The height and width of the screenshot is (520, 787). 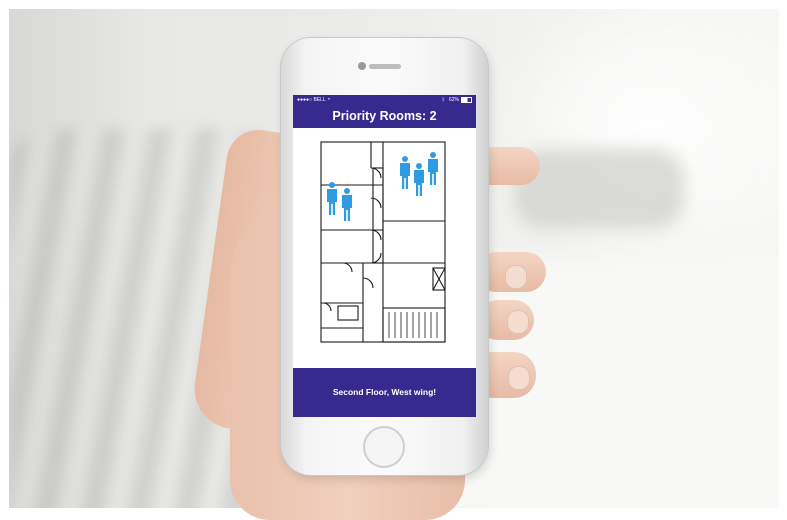 What do you see at coordinates (378, 215) in the screenshot?
I see `corridor` at bounding box center [378, 215].